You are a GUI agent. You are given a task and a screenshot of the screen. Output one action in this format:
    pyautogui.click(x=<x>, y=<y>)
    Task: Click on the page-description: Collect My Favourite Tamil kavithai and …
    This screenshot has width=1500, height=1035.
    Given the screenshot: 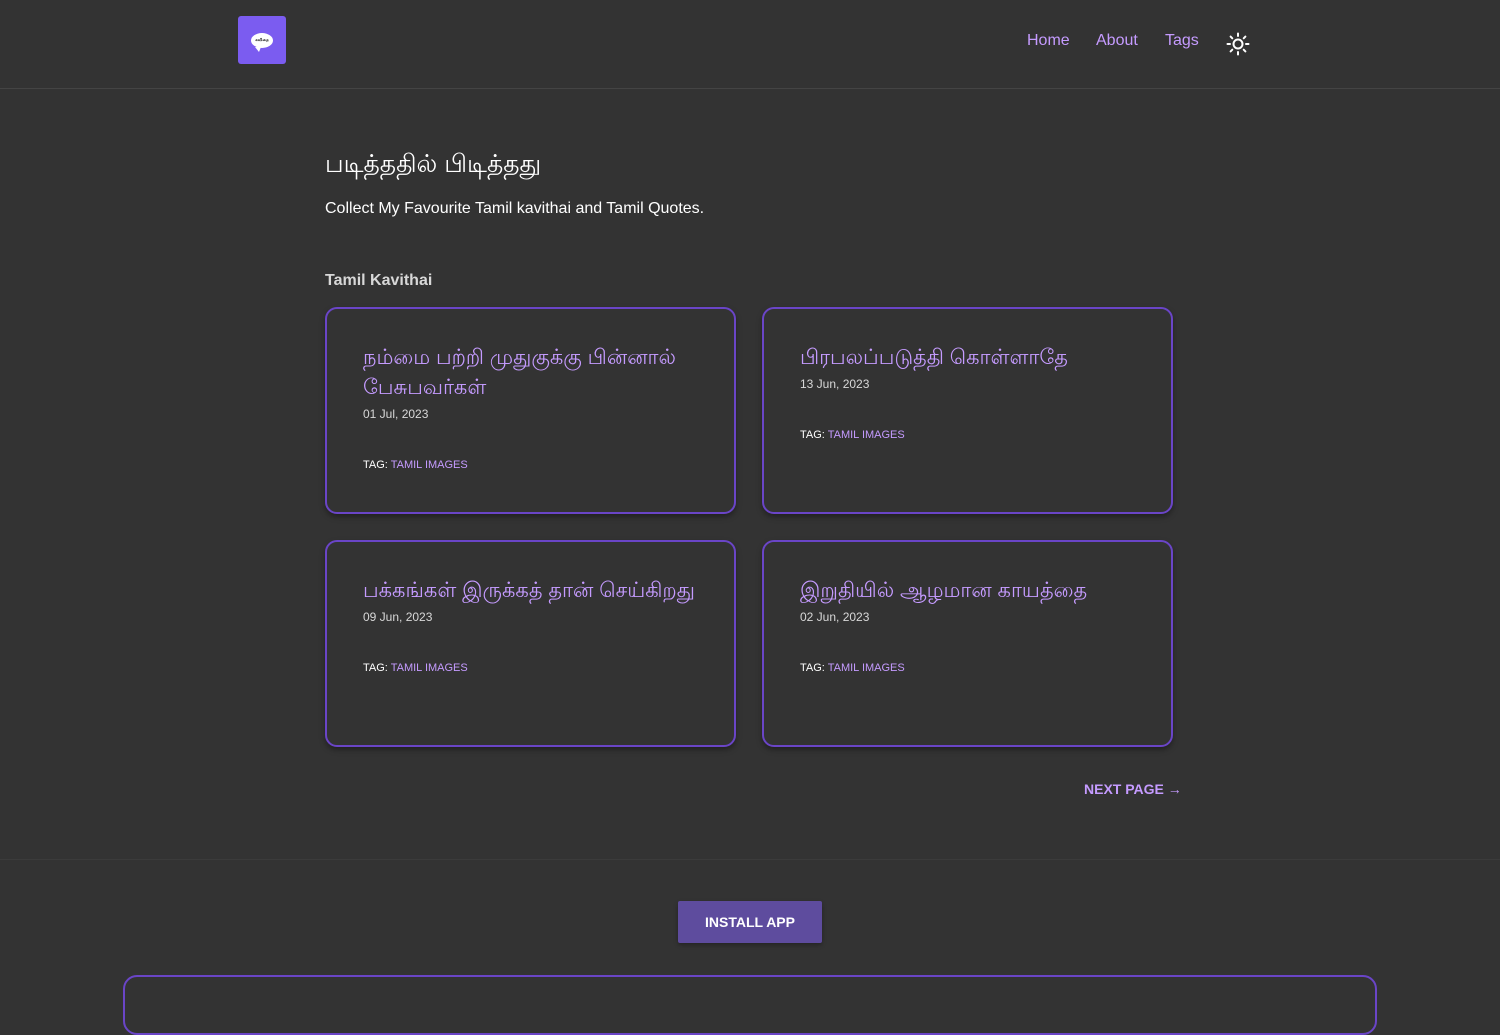 What is the action you would take?
    pyautogui.click(x=515, y=208)
    